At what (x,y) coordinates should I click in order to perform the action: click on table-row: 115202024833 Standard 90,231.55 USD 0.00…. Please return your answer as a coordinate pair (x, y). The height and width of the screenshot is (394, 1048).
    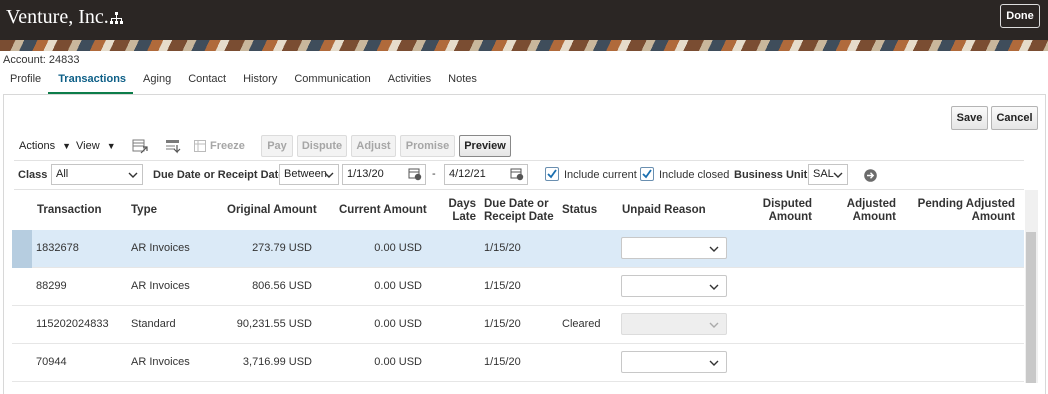
    Looking at the image, I should click on (518, 325).